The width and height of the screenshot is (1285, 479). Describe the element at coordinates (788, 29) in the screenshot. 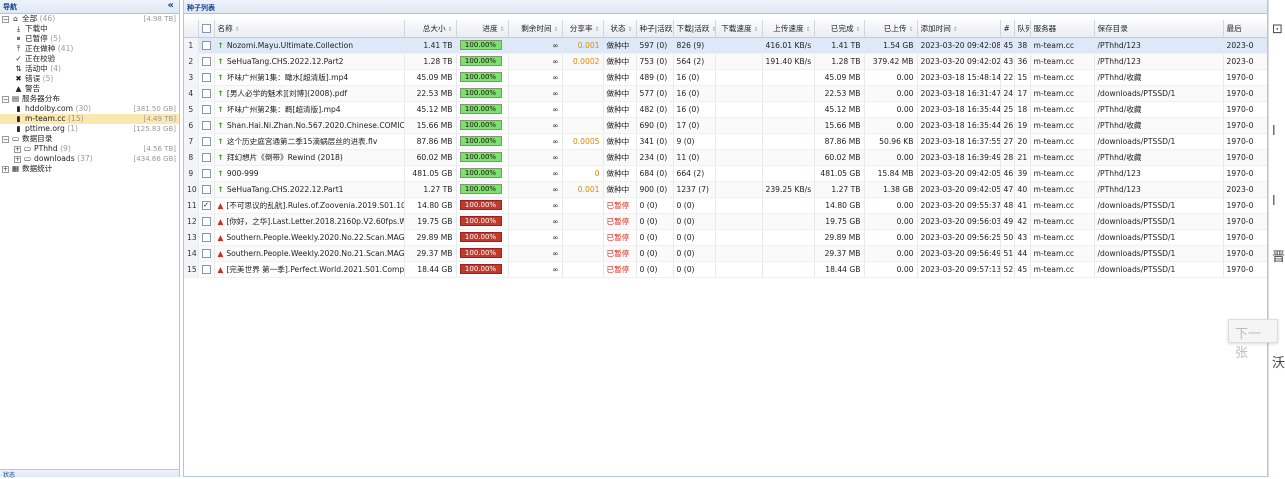

I see `column-header: 上传速度 ⇕` at that location.